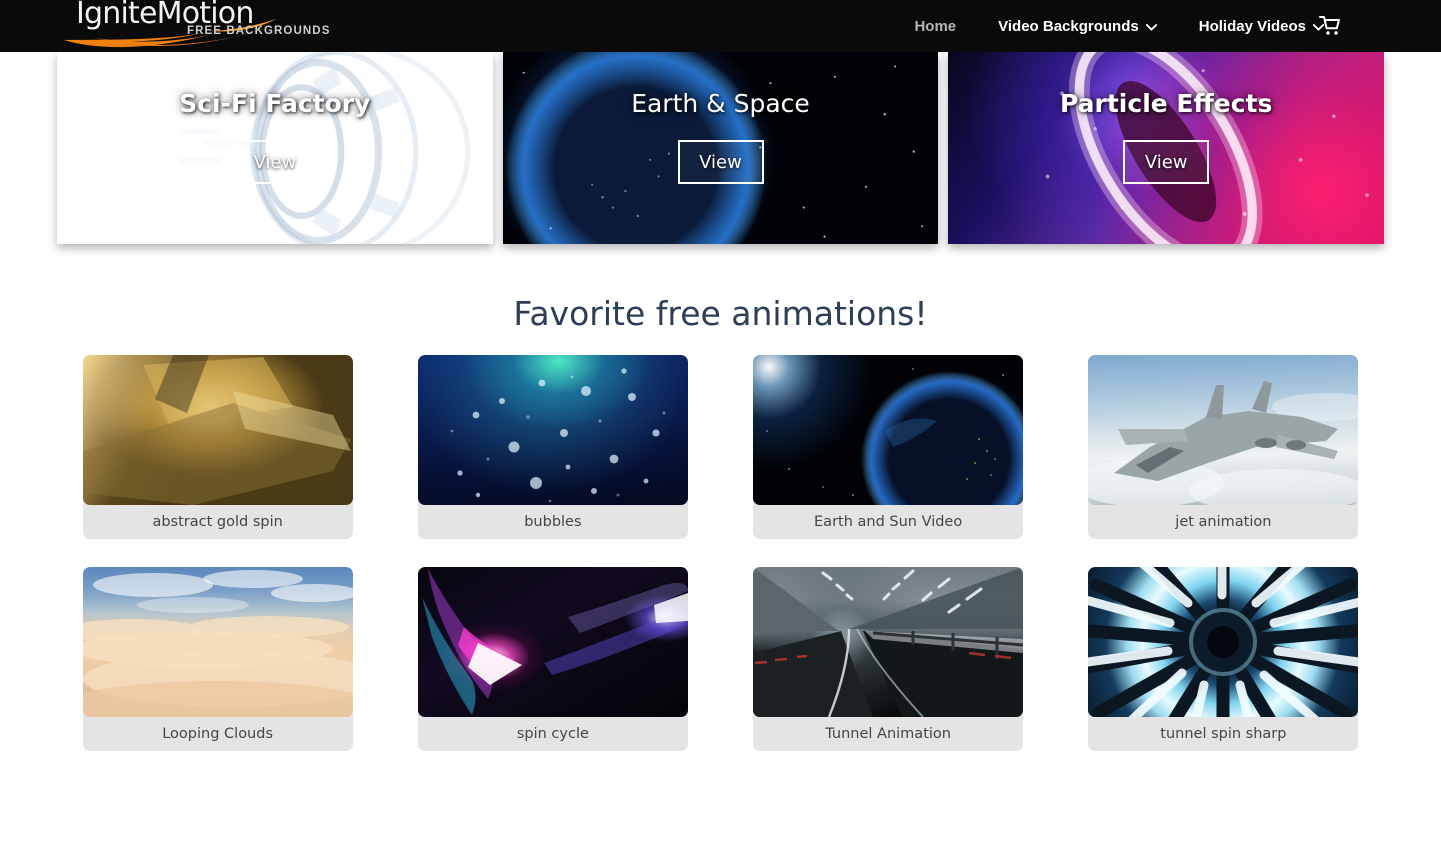  I want to click on gallery-cell: abstract gold spin, so click(217, 447).